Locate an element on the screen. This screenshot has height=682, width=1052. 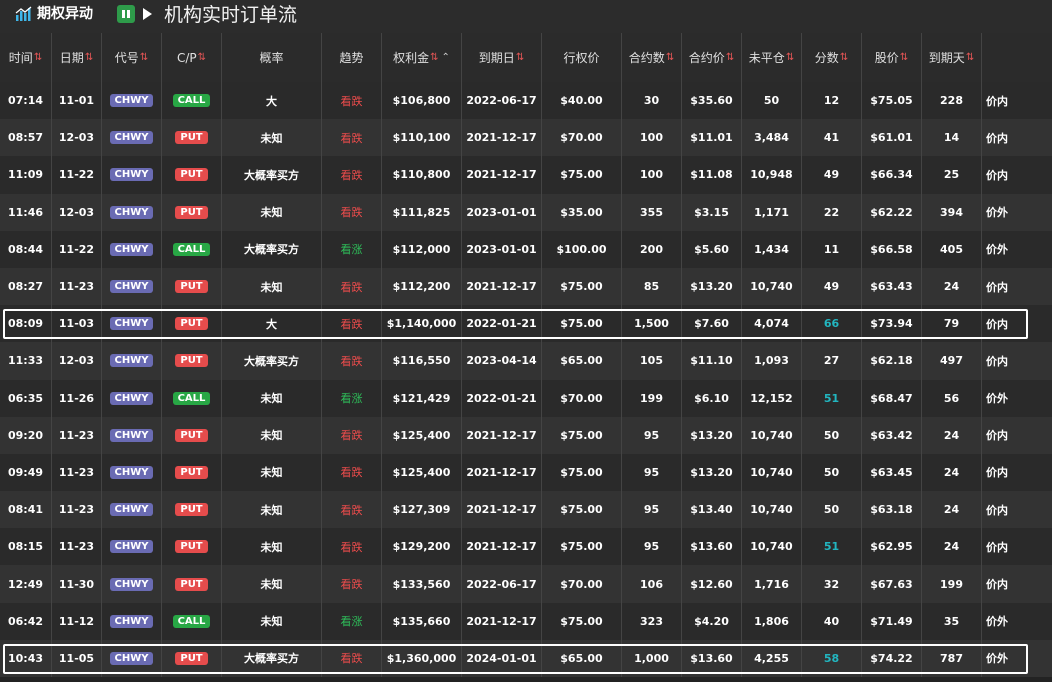
stock-value: $75.05 is located at coordinates (891, 101).